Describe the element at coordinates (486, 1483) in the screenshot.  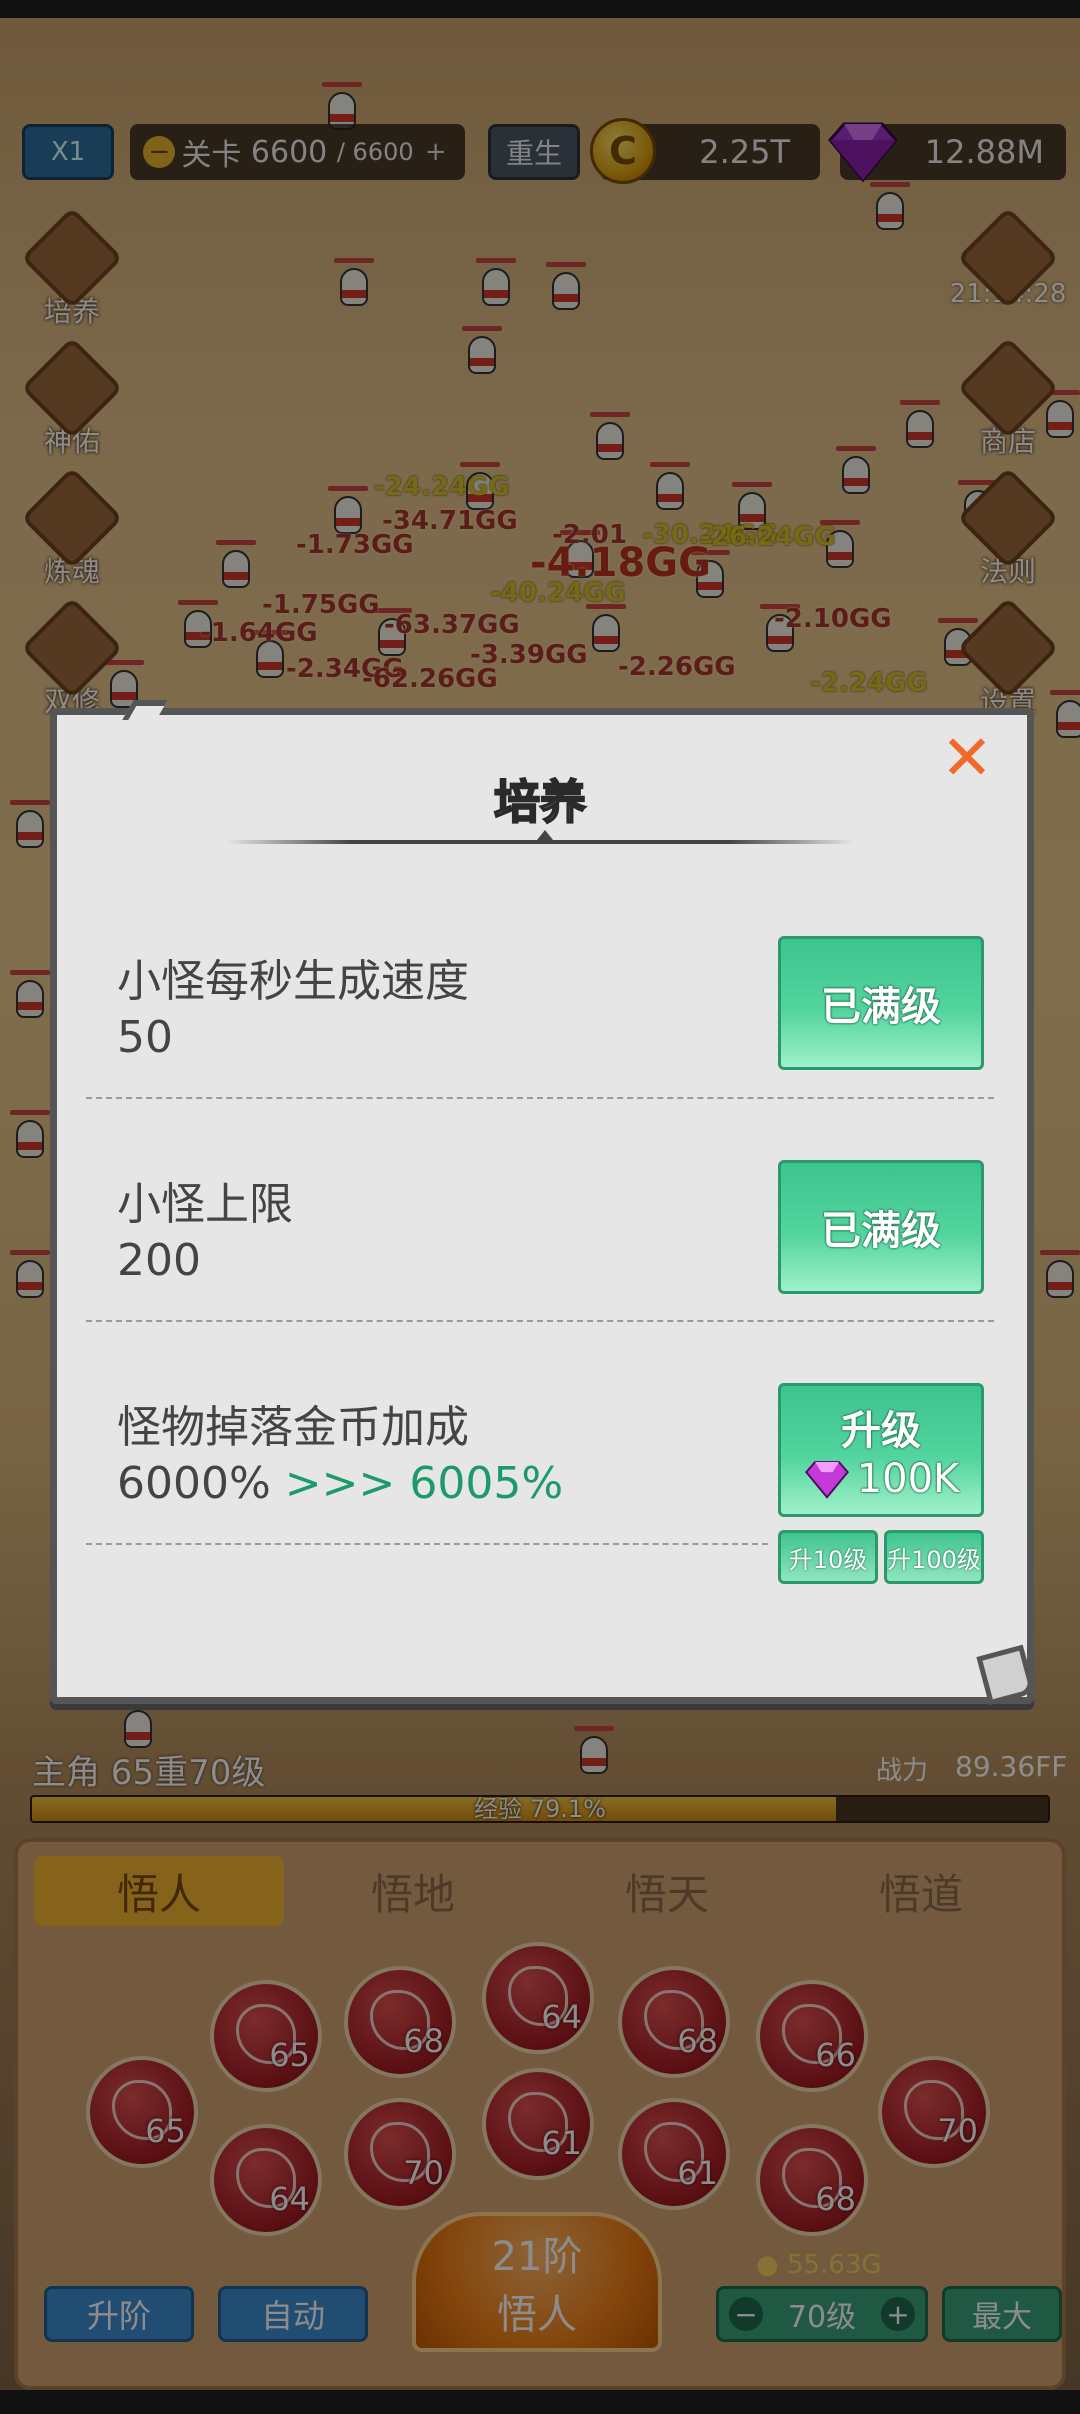
I see `gold-bonus-next: 6005%` at that location.